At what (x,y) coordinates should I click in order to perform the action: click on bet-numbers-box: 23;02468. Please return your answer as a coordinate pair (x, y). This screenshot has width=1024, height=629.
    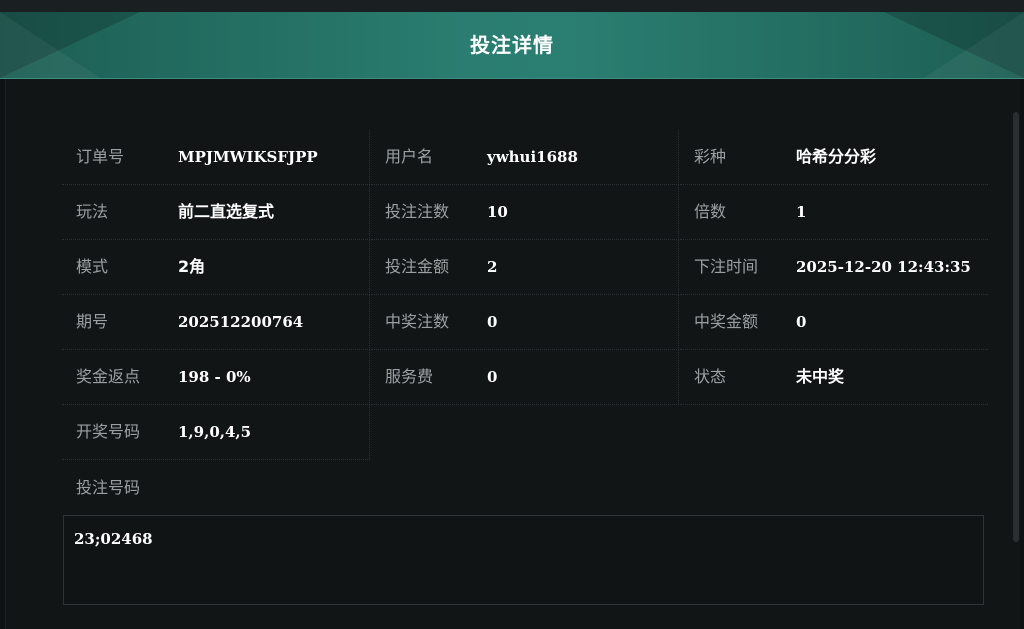
    Looking at the image, I should click on (523, 560).